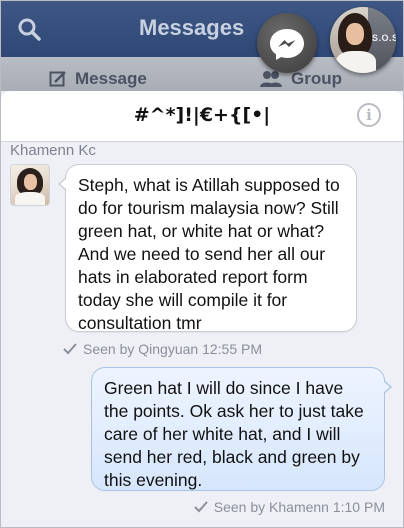 This screenshot has height=528, width=404. What do you see at coordinates (29, 29) in the screenshot?
I see `search-icon` at bounding box center [29, 29].